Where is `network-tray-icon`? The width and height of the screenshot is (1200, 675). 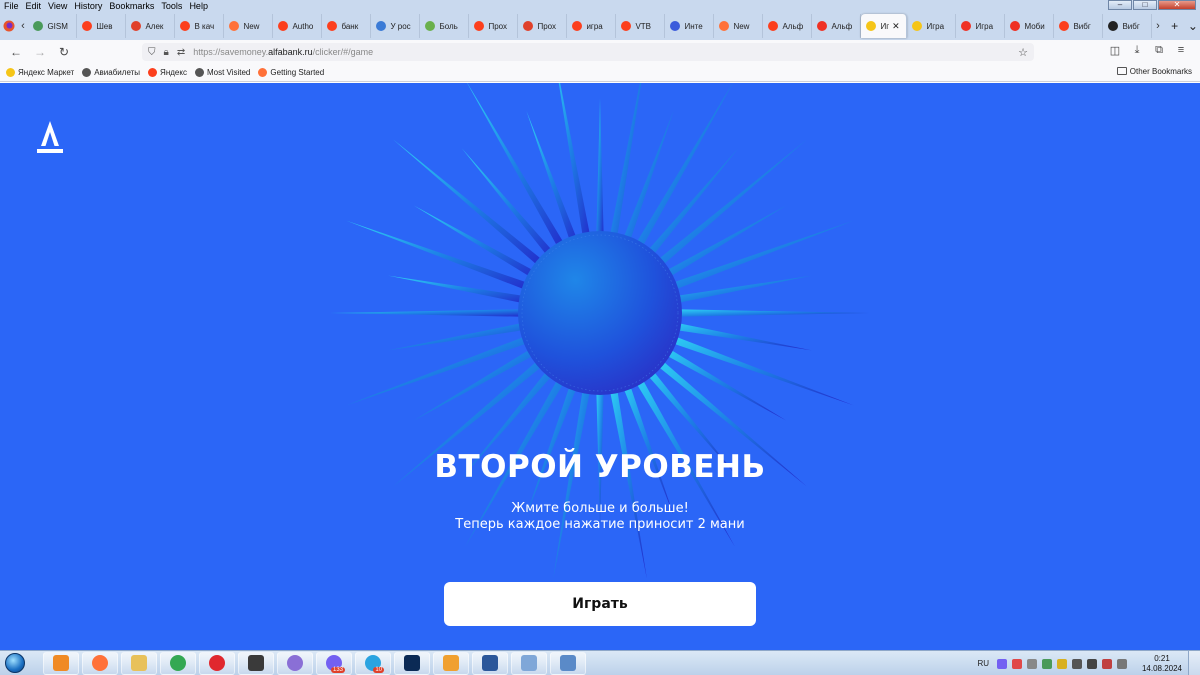 network-tray-icon is located at coordinates (1077, 663).